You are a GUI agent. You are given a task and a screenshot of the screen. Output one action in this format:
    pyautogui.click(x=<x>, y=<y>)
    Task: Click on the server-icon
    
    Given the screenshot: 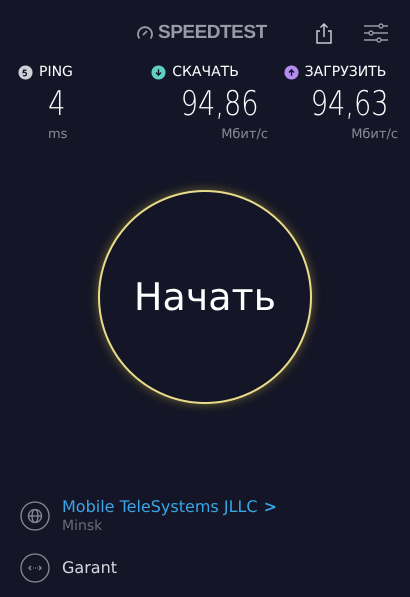 What is the action you would take?
    pyautogui.click(x=35, y=568)
    